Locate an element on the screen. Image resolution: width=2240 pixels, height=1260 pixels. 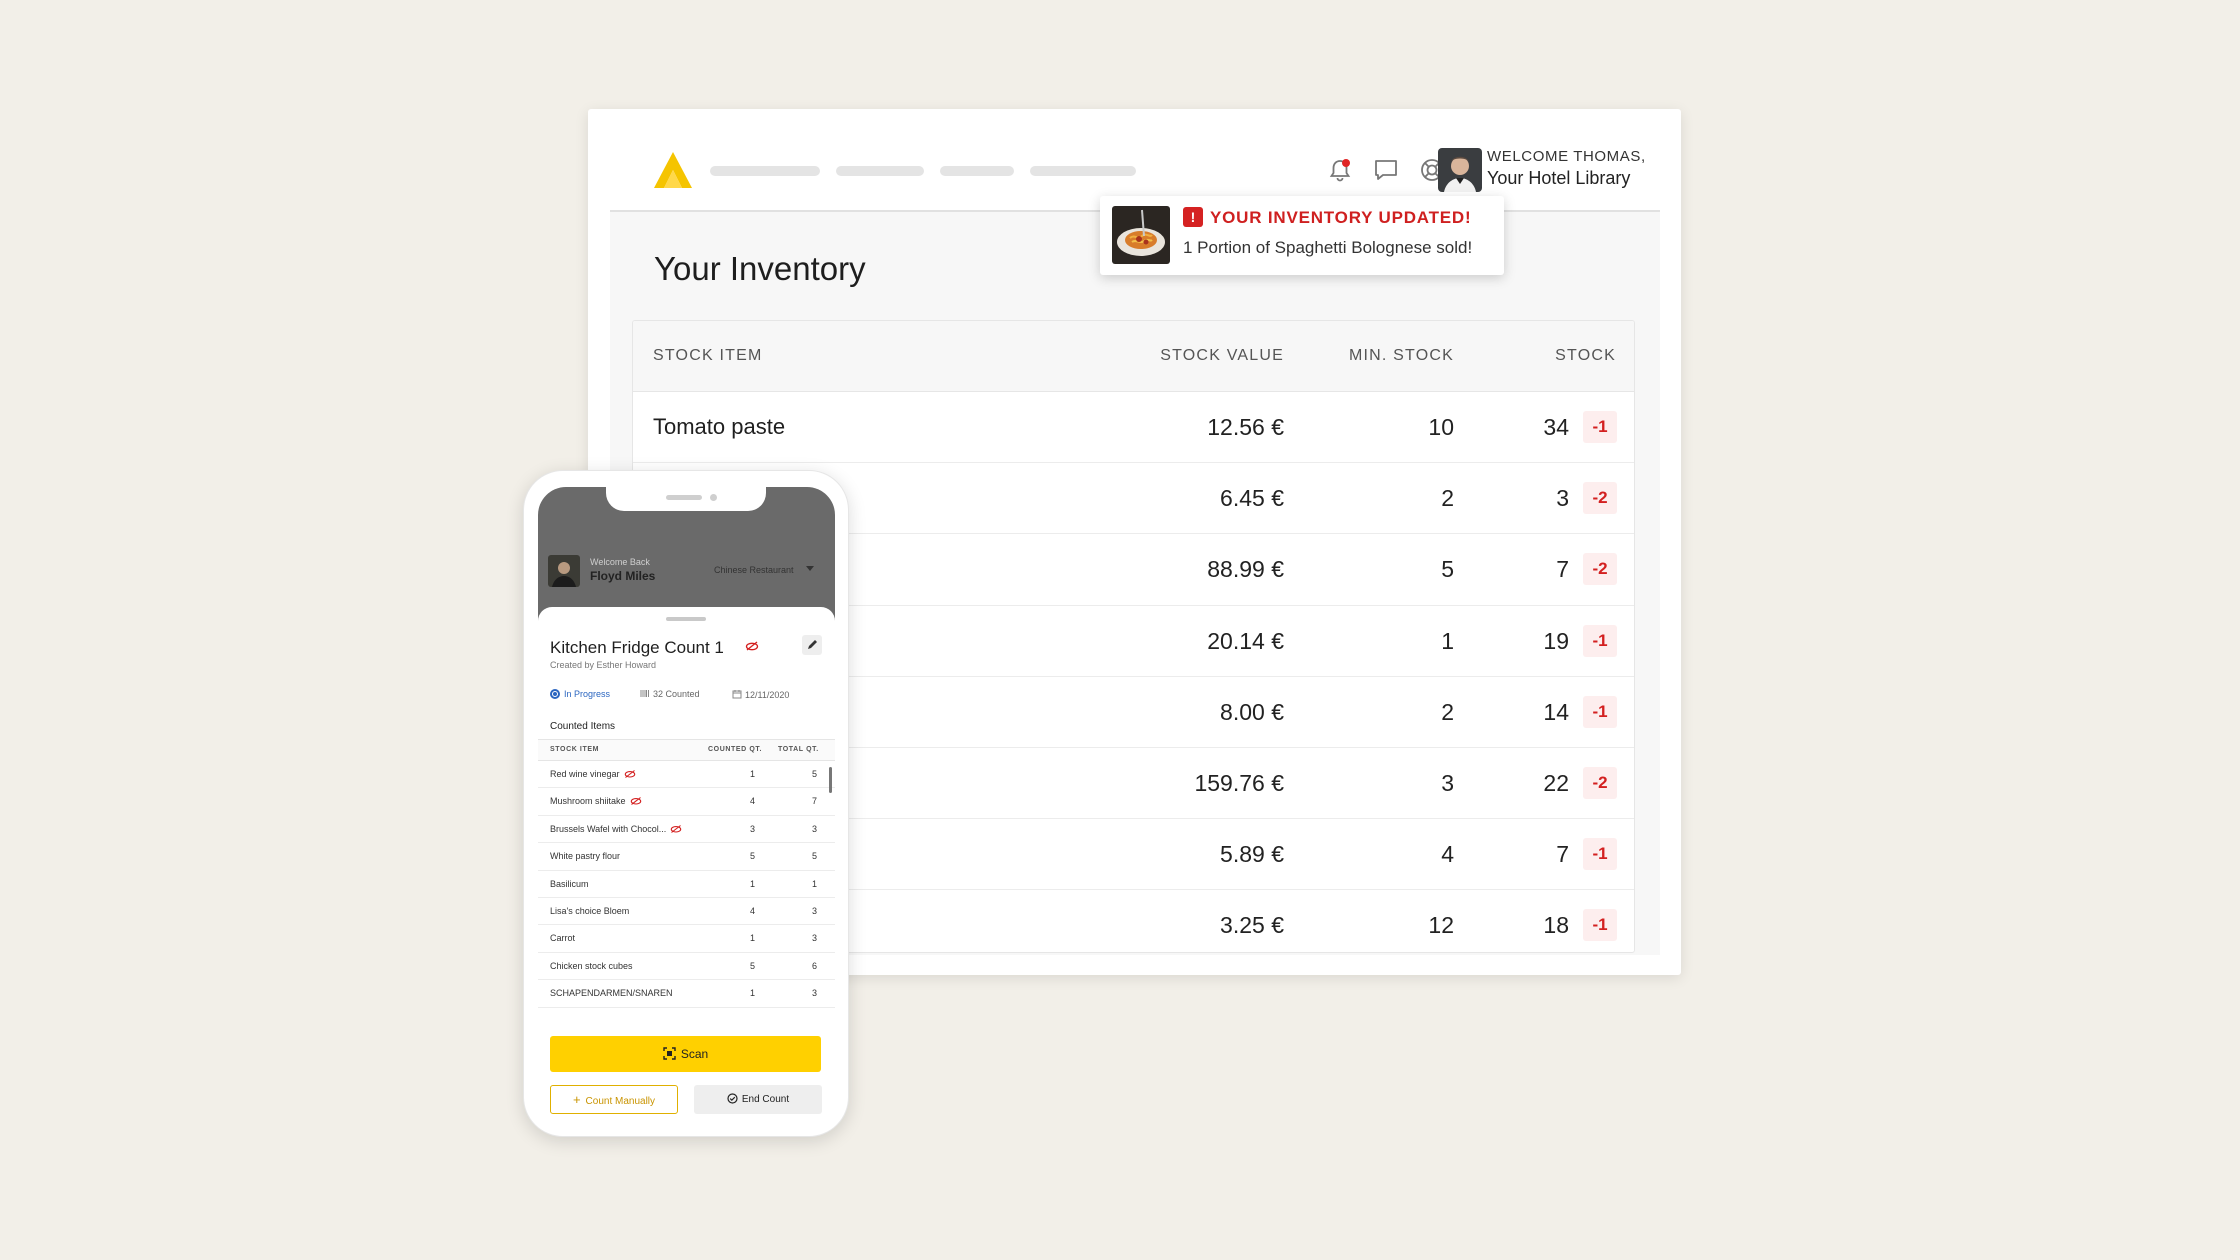
min-stock: 10 is located at coordinates (1441, 427).